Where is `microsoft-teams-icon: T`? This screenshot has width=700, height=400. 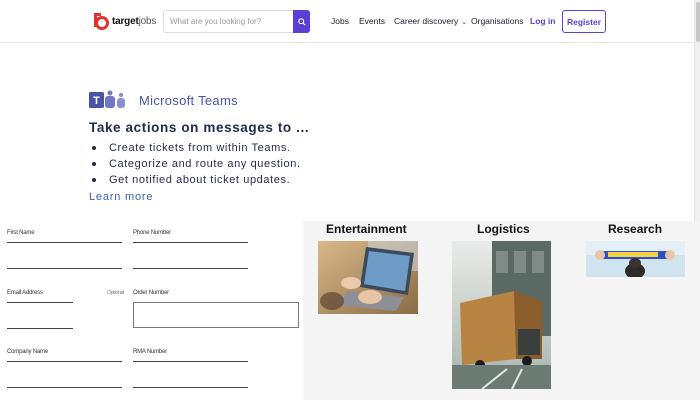
microsoft-teams-icon: T is located at coordinates (111, 100).